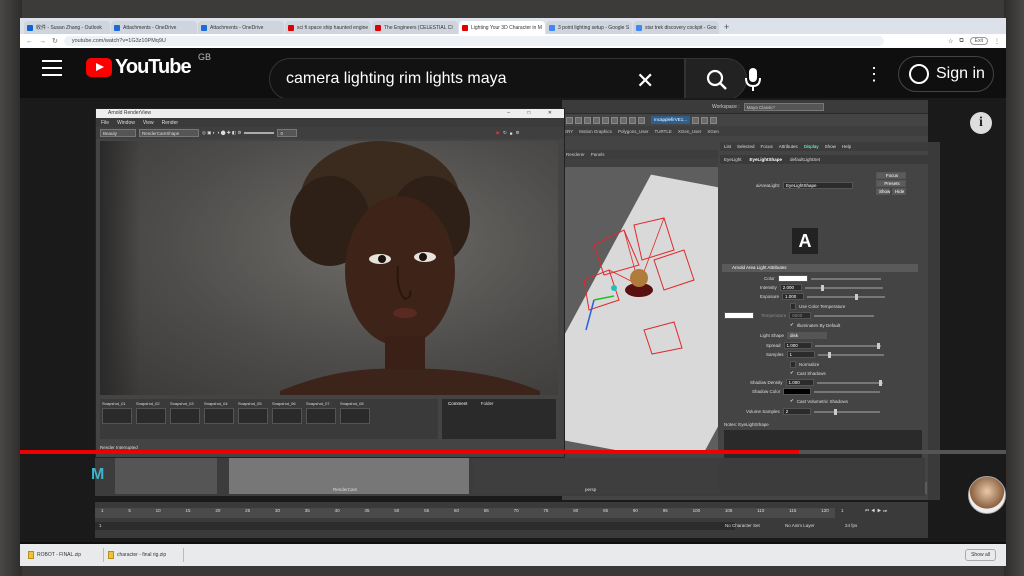 This screenshot has height=576, width=1024. What do you see at coordinates (846, 146) in the screenshot?
I see `attr-menu-item: Help` at bounding box center [846, 146].